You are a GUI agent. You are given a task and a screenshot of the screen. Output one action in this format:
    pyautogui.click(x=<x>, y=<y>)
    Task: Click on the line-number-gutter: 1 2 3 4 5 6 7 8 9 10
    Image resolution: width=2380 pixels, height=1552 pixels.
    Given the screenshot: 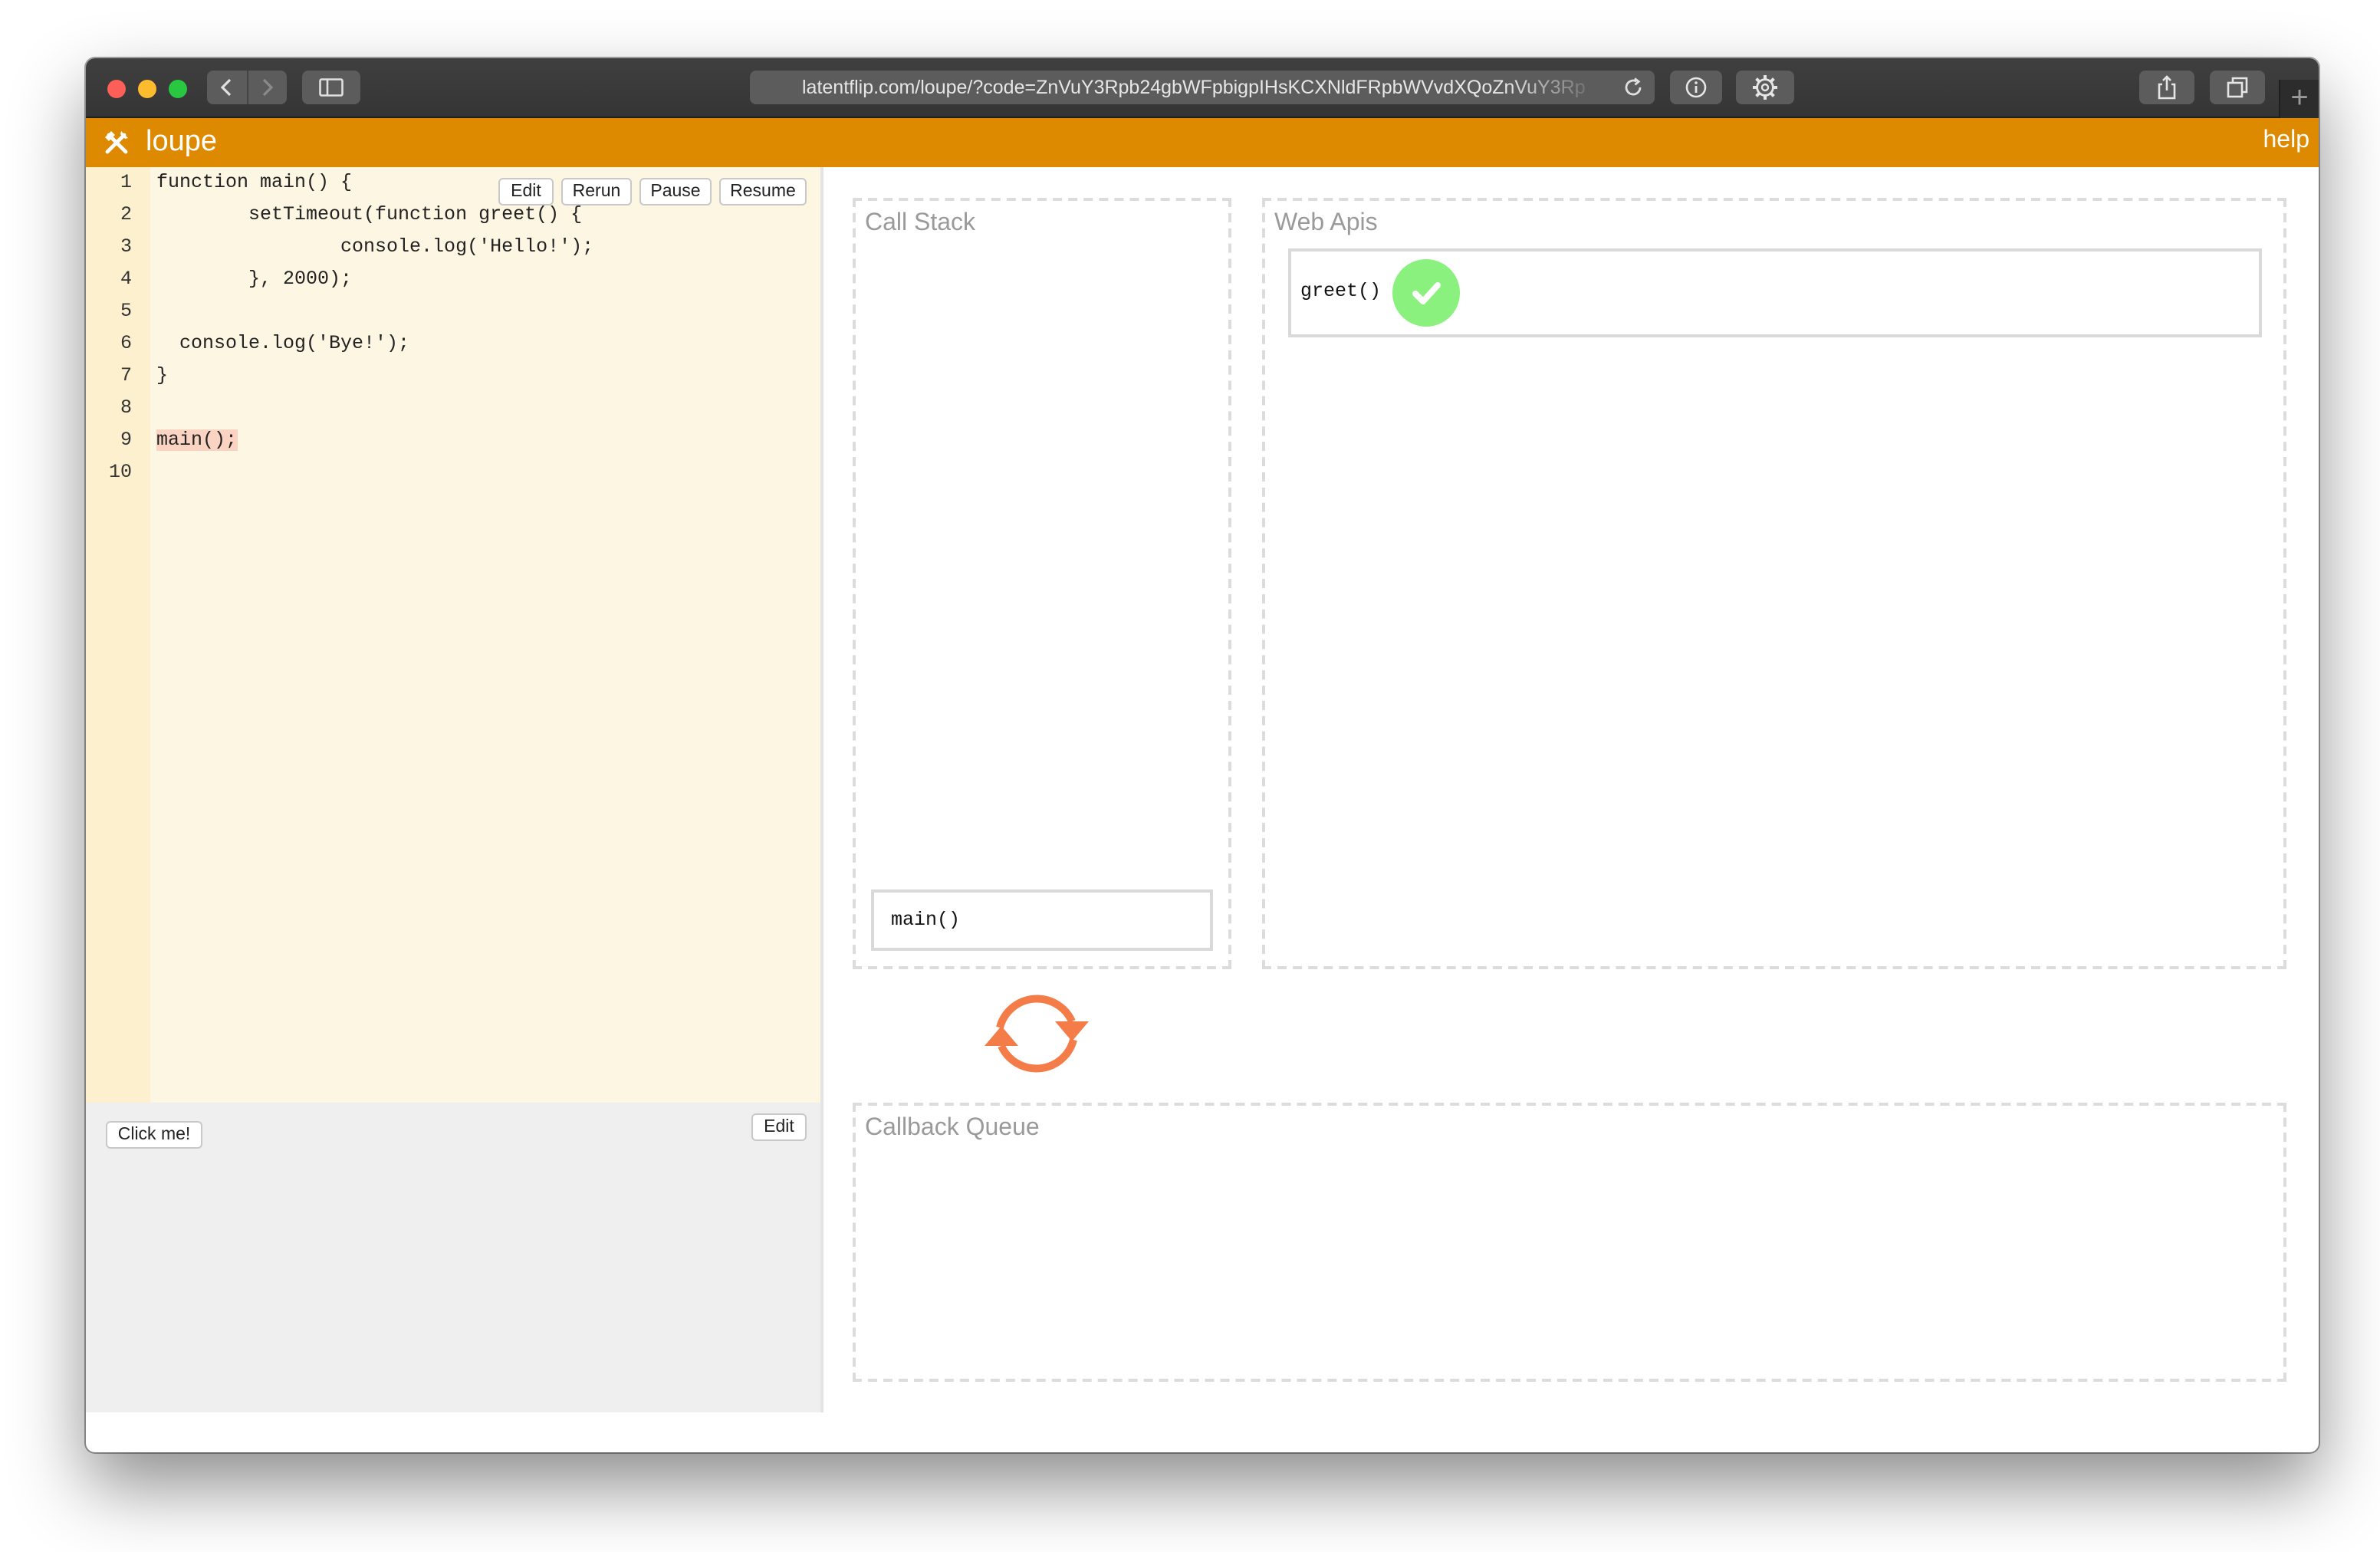 What is the action you would take?
    pyautogui.click(x=118, y=635)
    